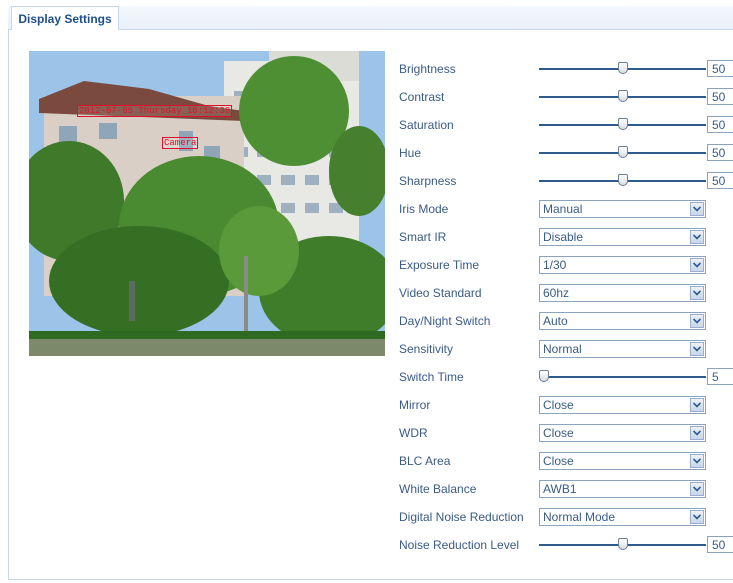 This screenshot has width=733, height=583. What do you see at coordinates (720, 180) in the screenshot?
I see `sharpness-value-field: 50` at bounding box center [720, 180].